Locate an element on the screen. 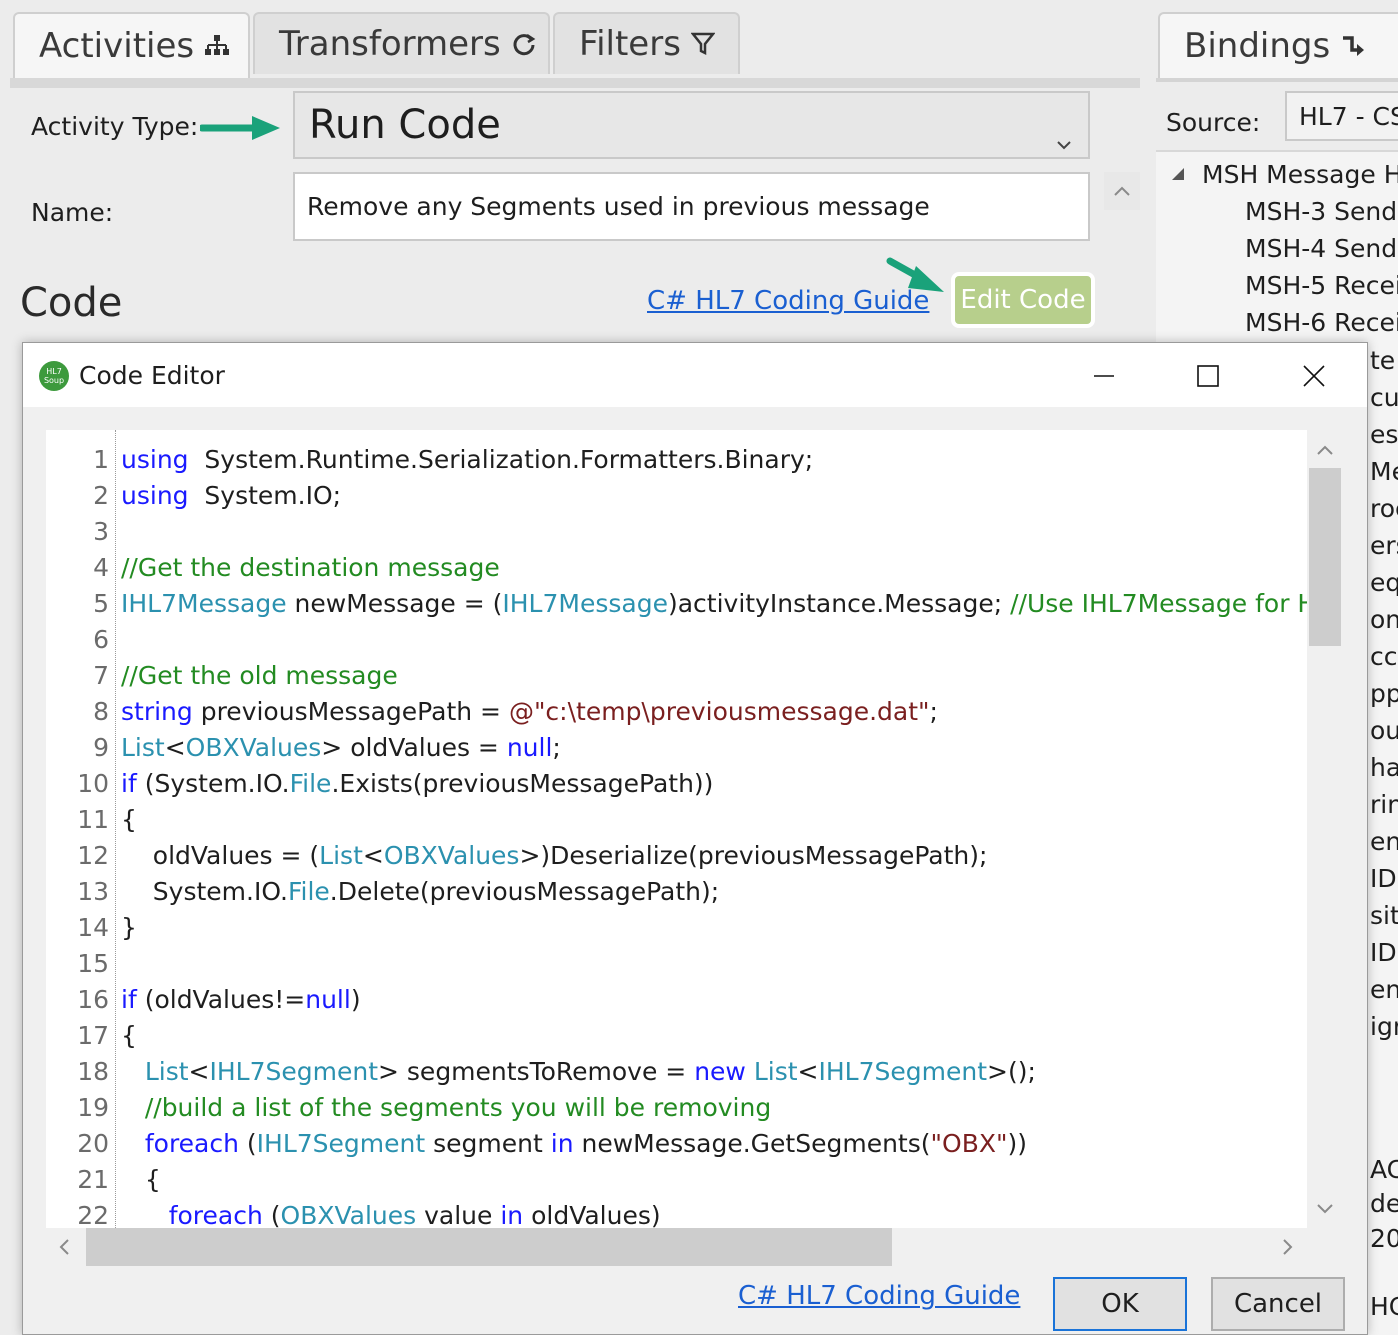 This screenshot has width=1398, height=1335. tree-node-fragment: ou is located at coordinates (1384, 730).